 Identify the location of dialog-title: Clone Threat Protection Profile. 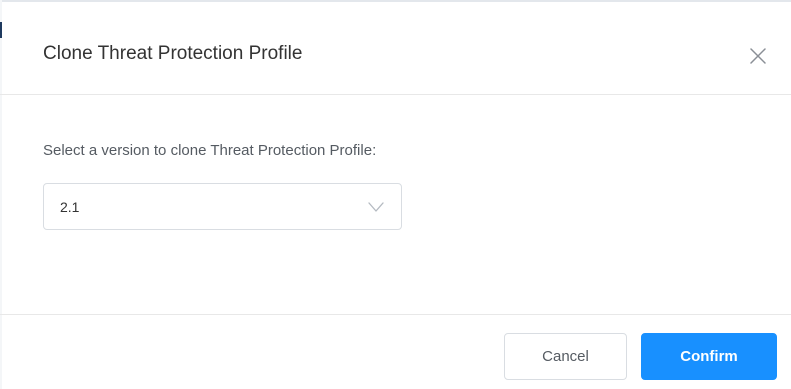
(173, 53).